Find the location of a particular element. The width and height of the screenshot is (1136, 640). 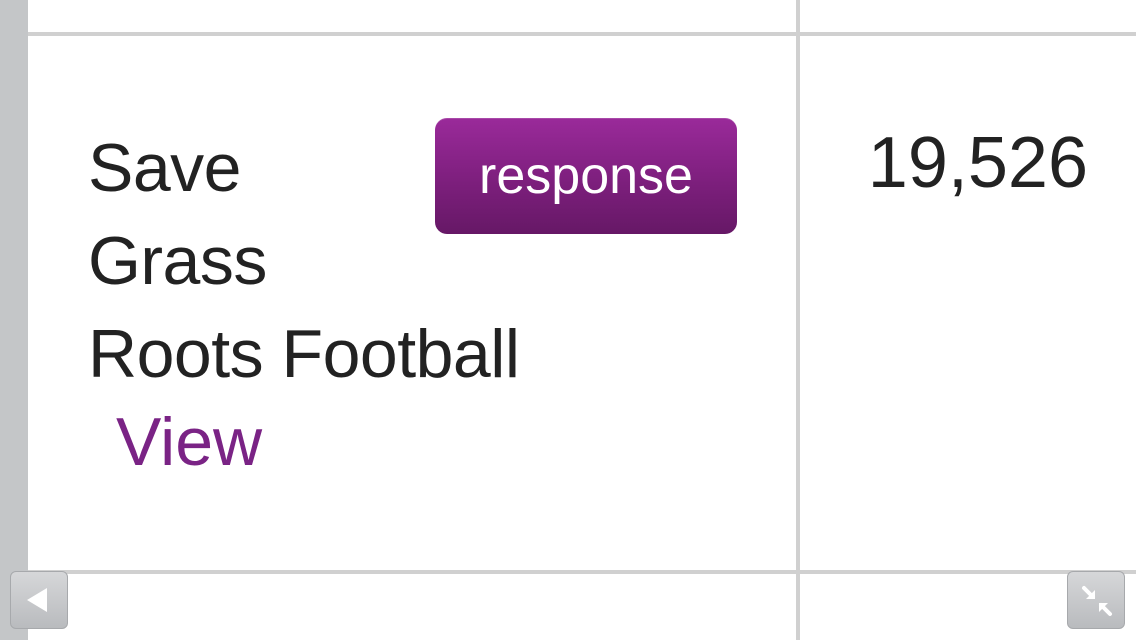

triangle-left-icon is located at coordinates (37, 600).